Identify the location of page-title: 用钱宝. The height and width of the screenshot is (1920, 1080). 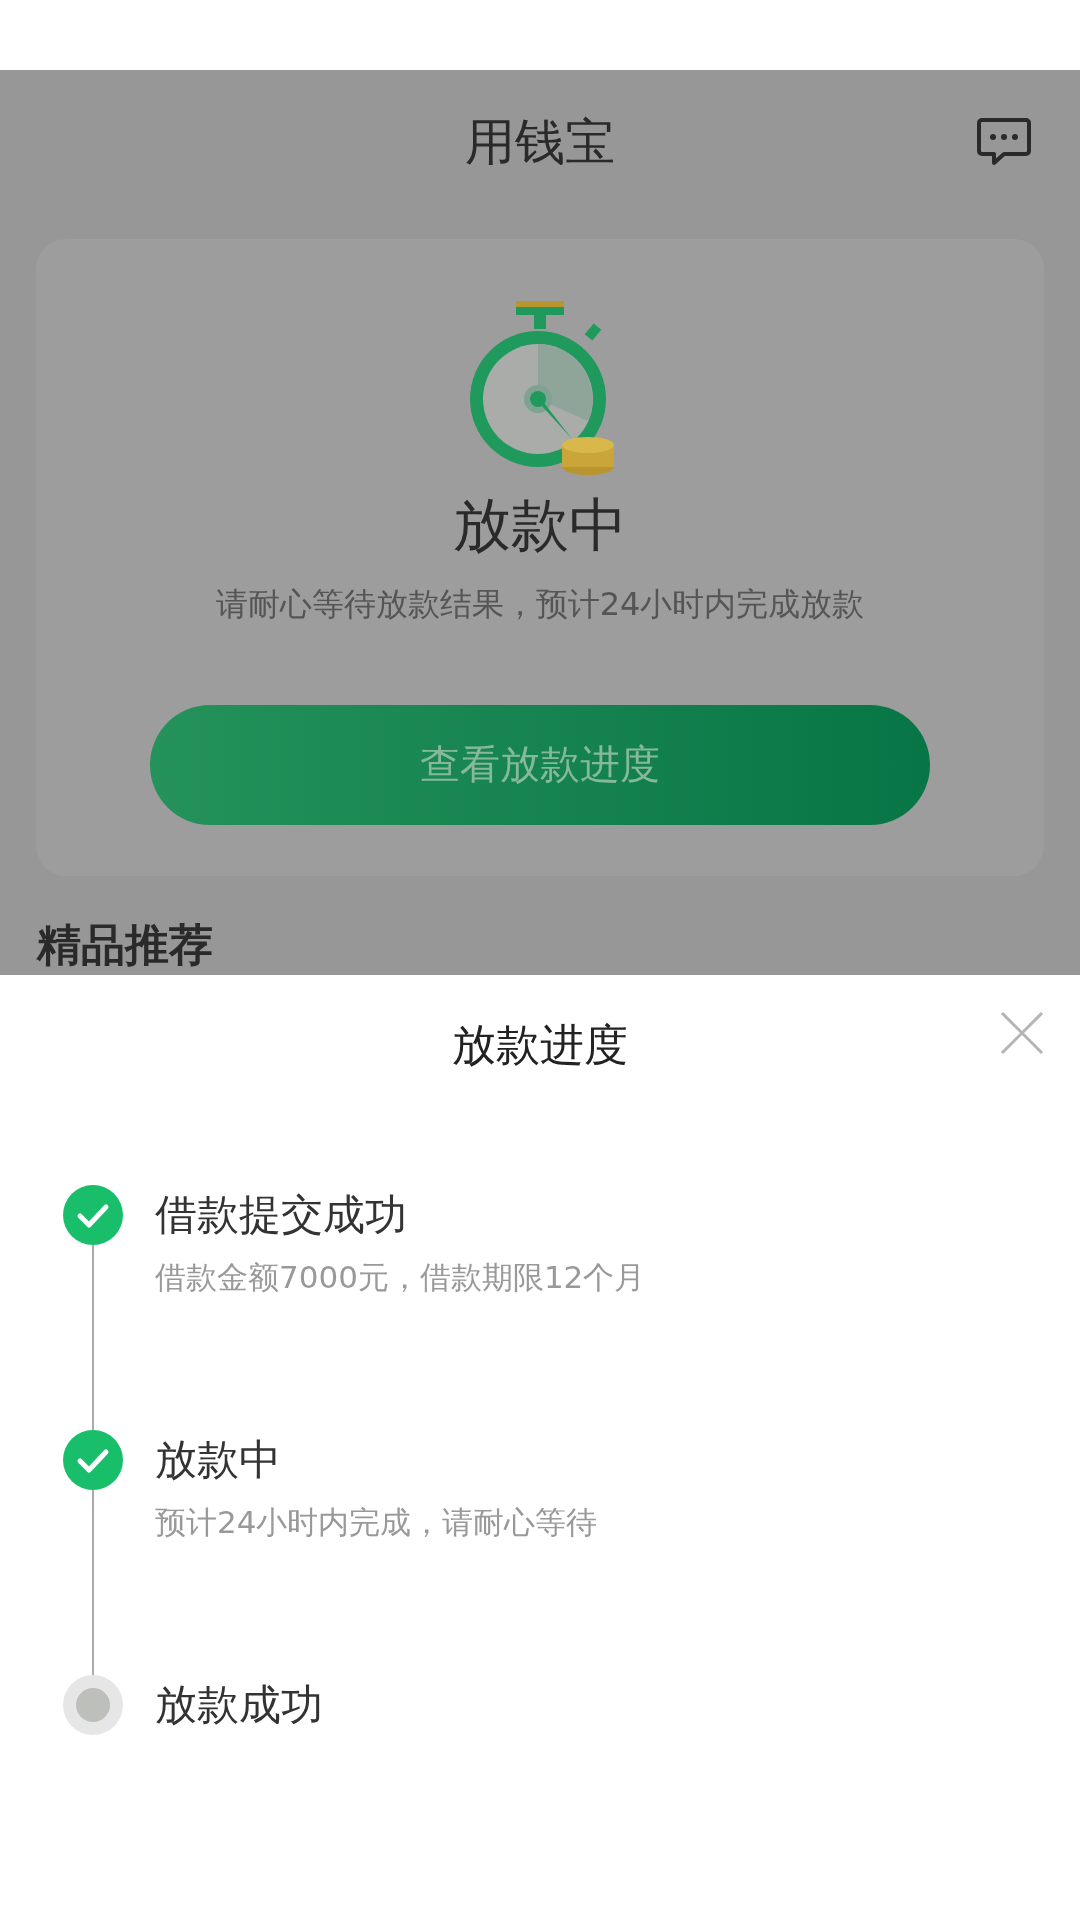
(540, 142).